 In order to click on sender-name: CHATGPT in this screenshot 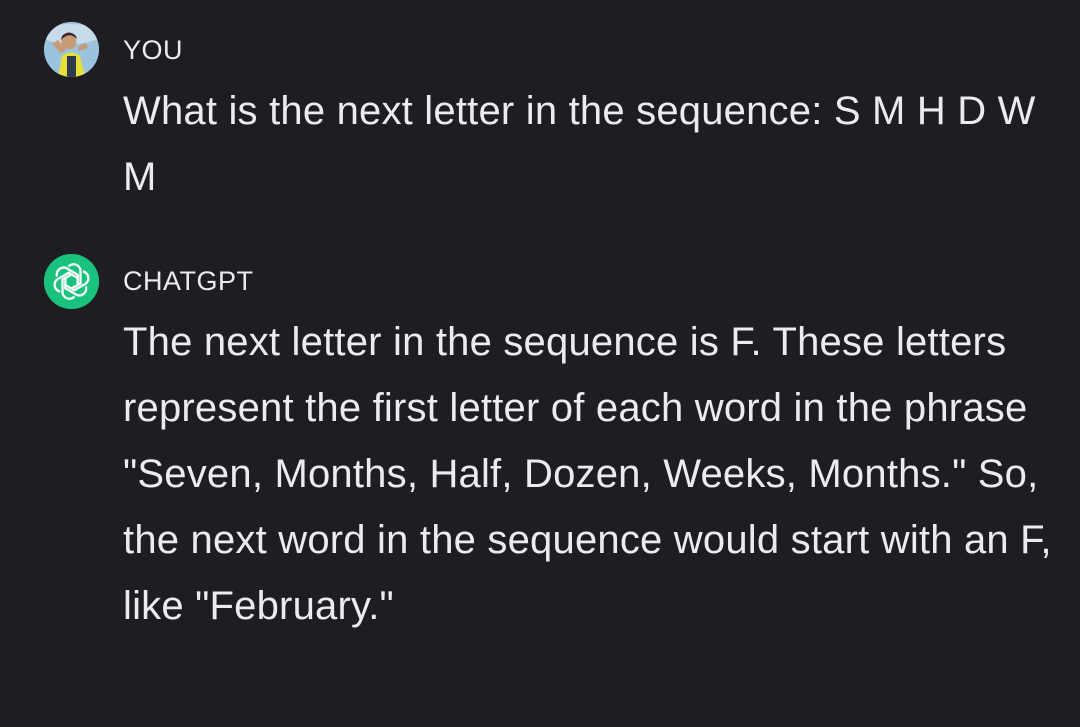, I will do `click(188, 281)`.